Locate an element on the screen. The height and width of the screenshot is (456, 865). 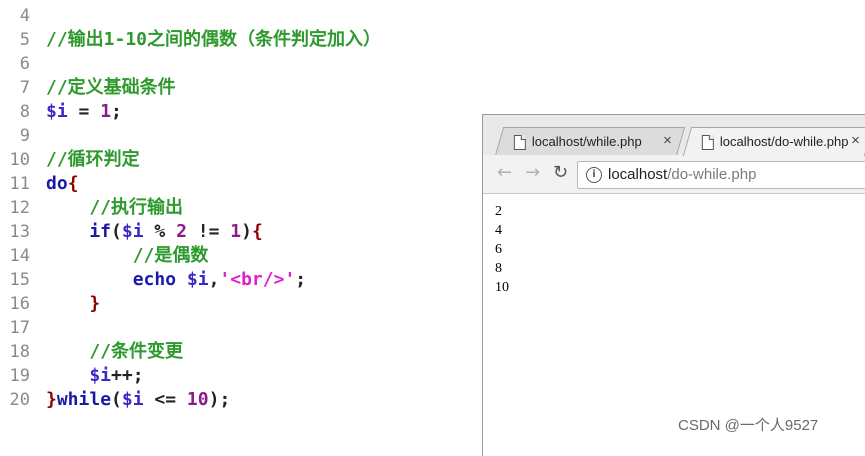
code-text: $i++; is located at coordinates (95, 376).